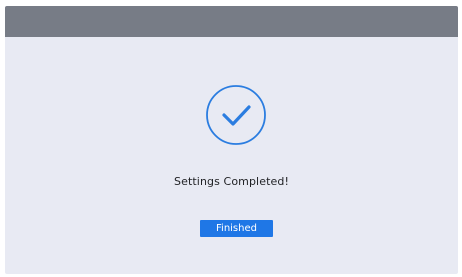  I want to click on status-message: Settings Completed!, so click(231, 181).